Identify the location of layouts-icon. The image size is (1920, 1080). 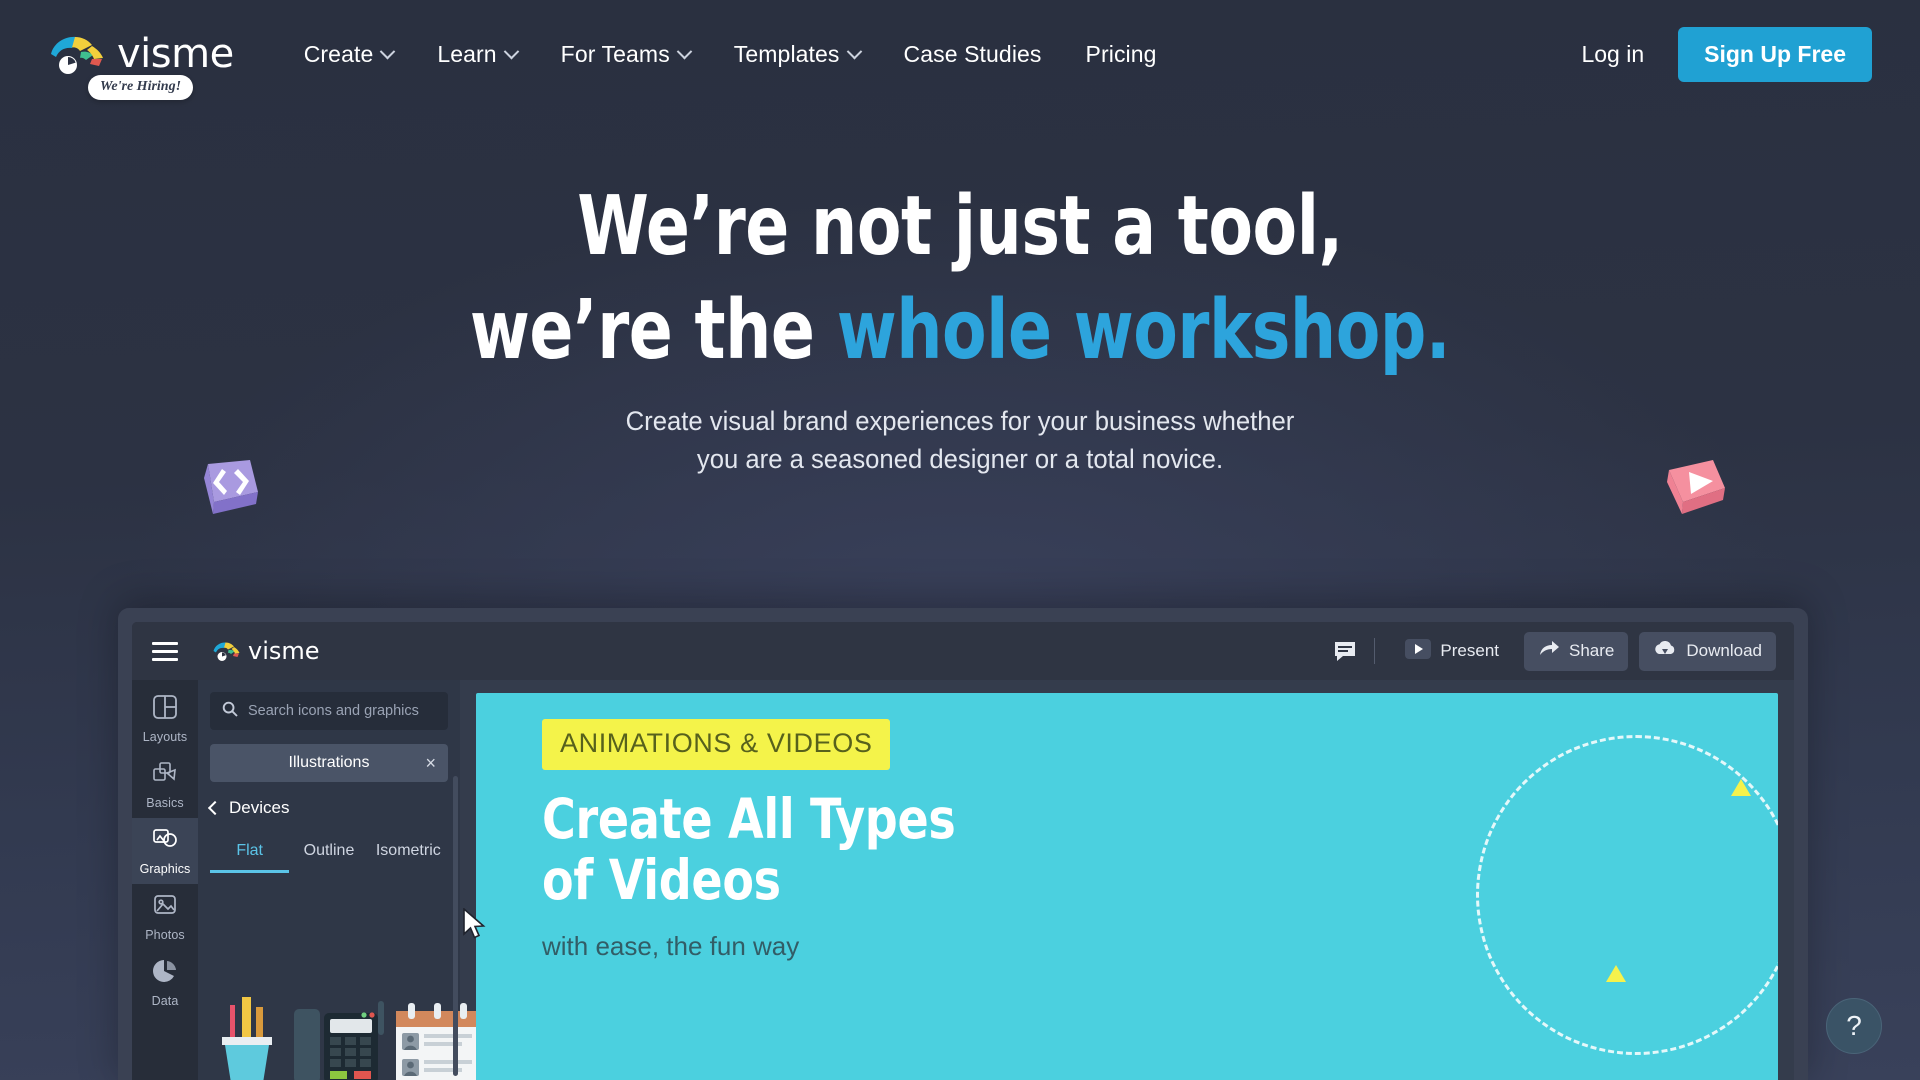
(165, 709).